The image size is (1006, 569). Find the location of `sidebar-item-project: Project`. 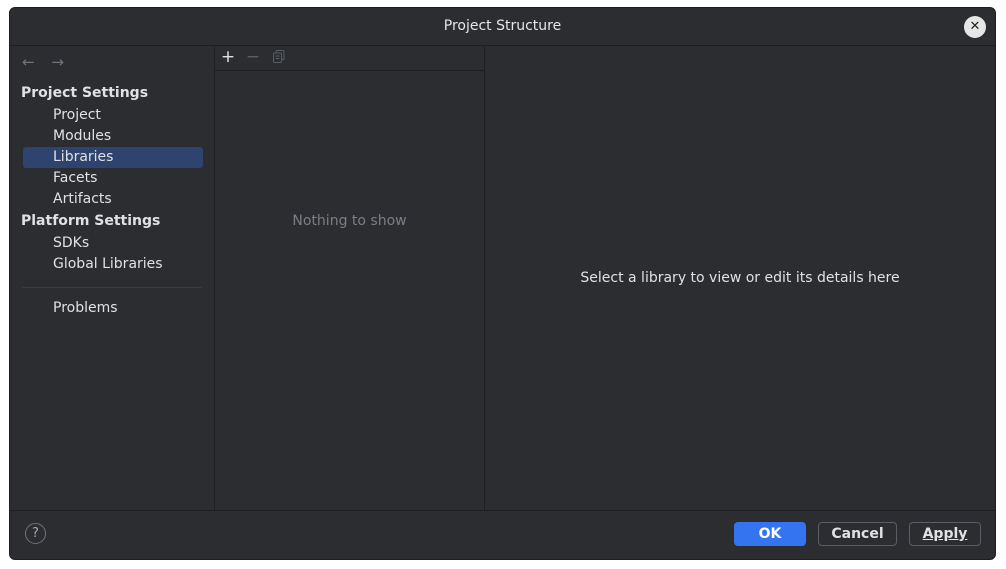

sidebar-item-project: Project is located at coordinates (113, 115).